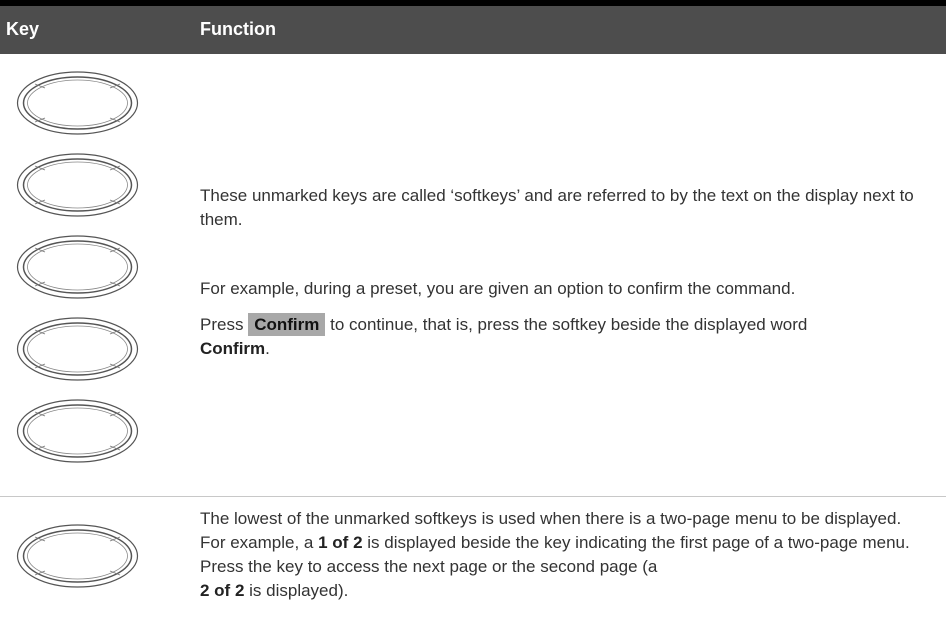  Describe the element at coordinates (267, 348) in the screenshot. I see `period: .` at that location.